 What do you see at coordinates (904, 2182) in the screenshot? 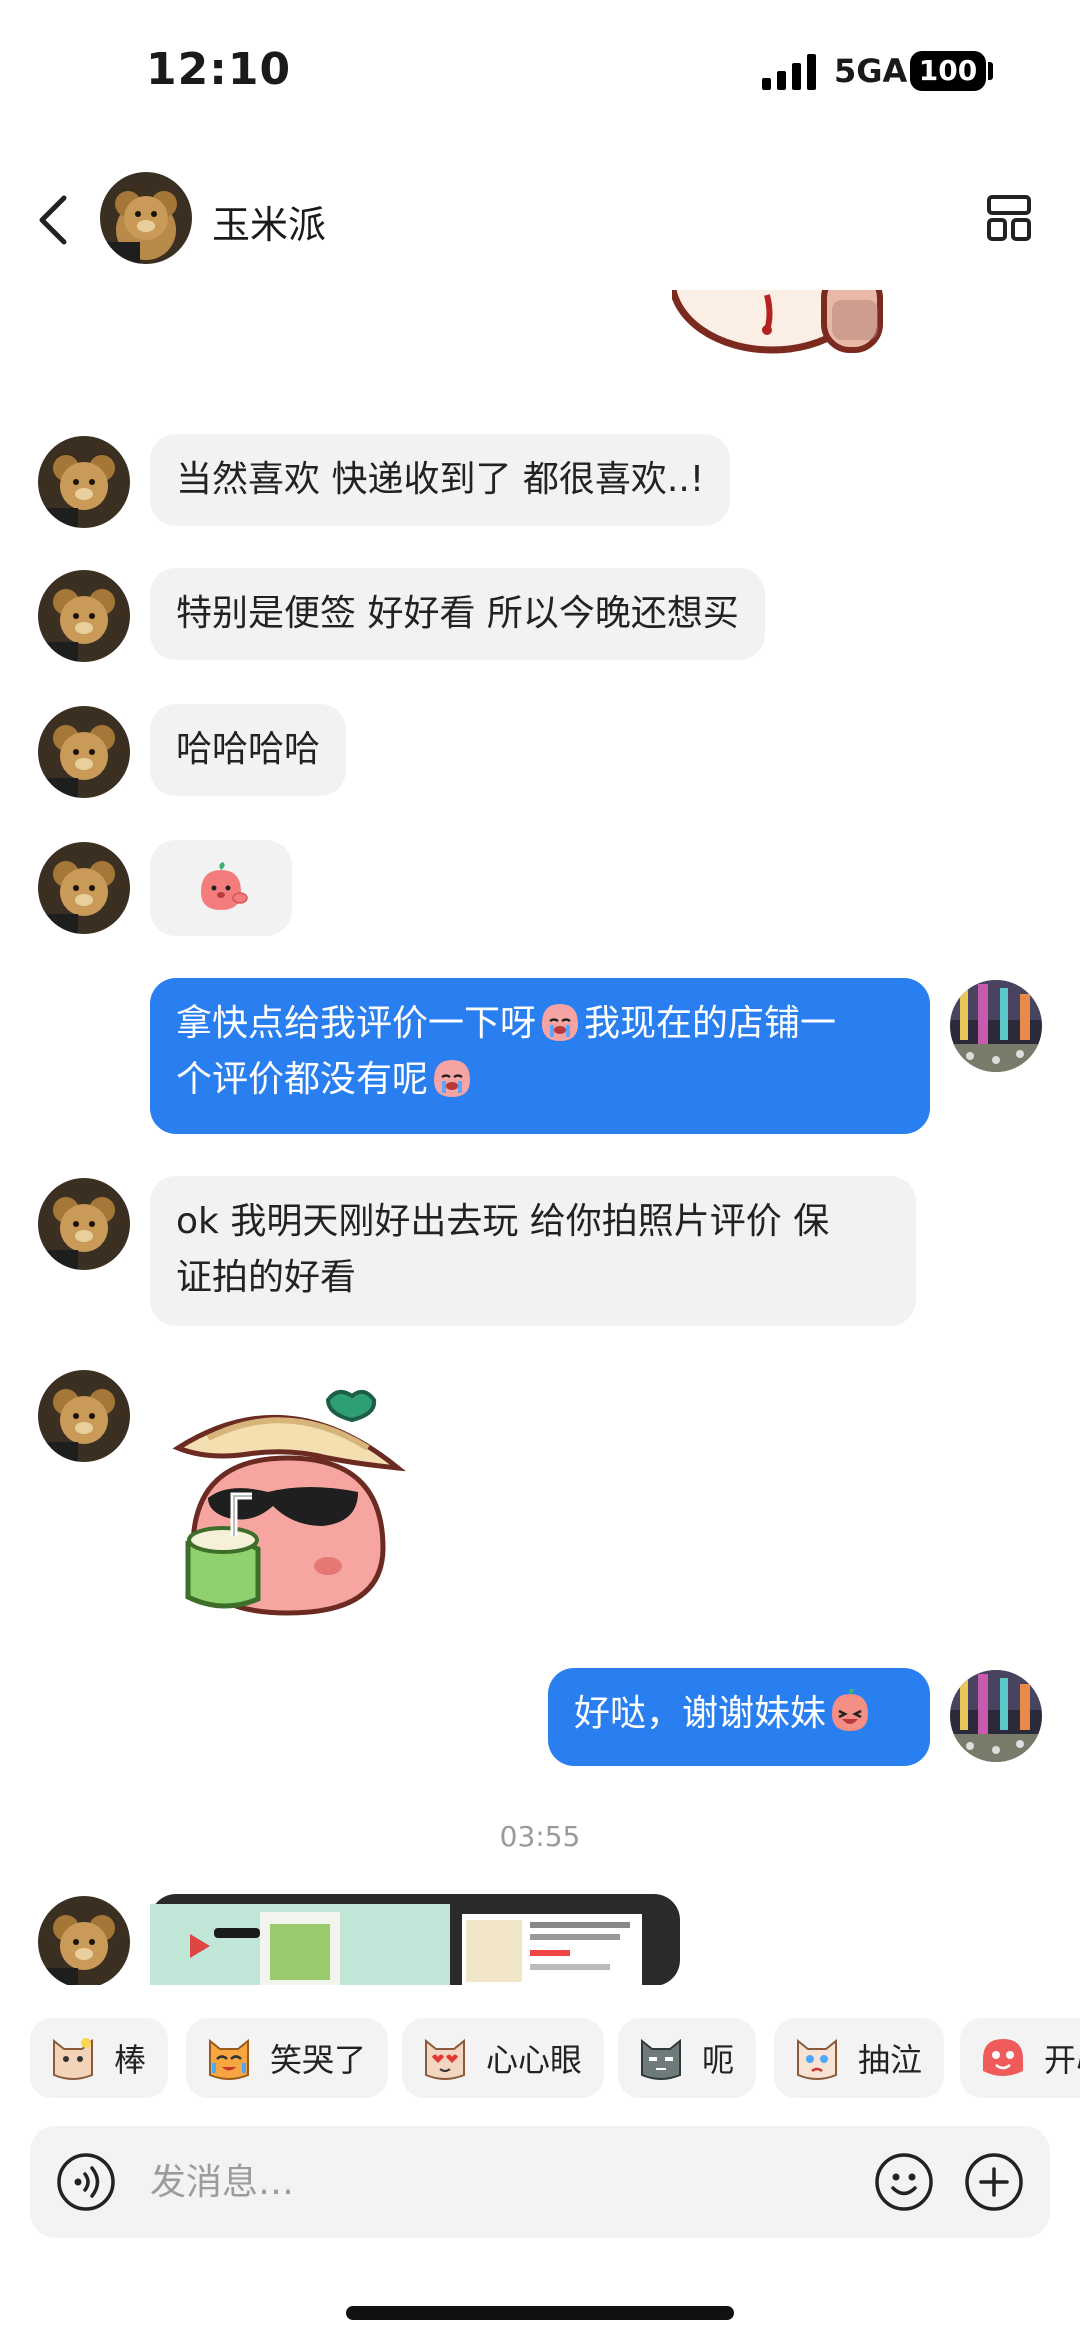
I see `emoji-icon` at bounding box center [904, 2182].